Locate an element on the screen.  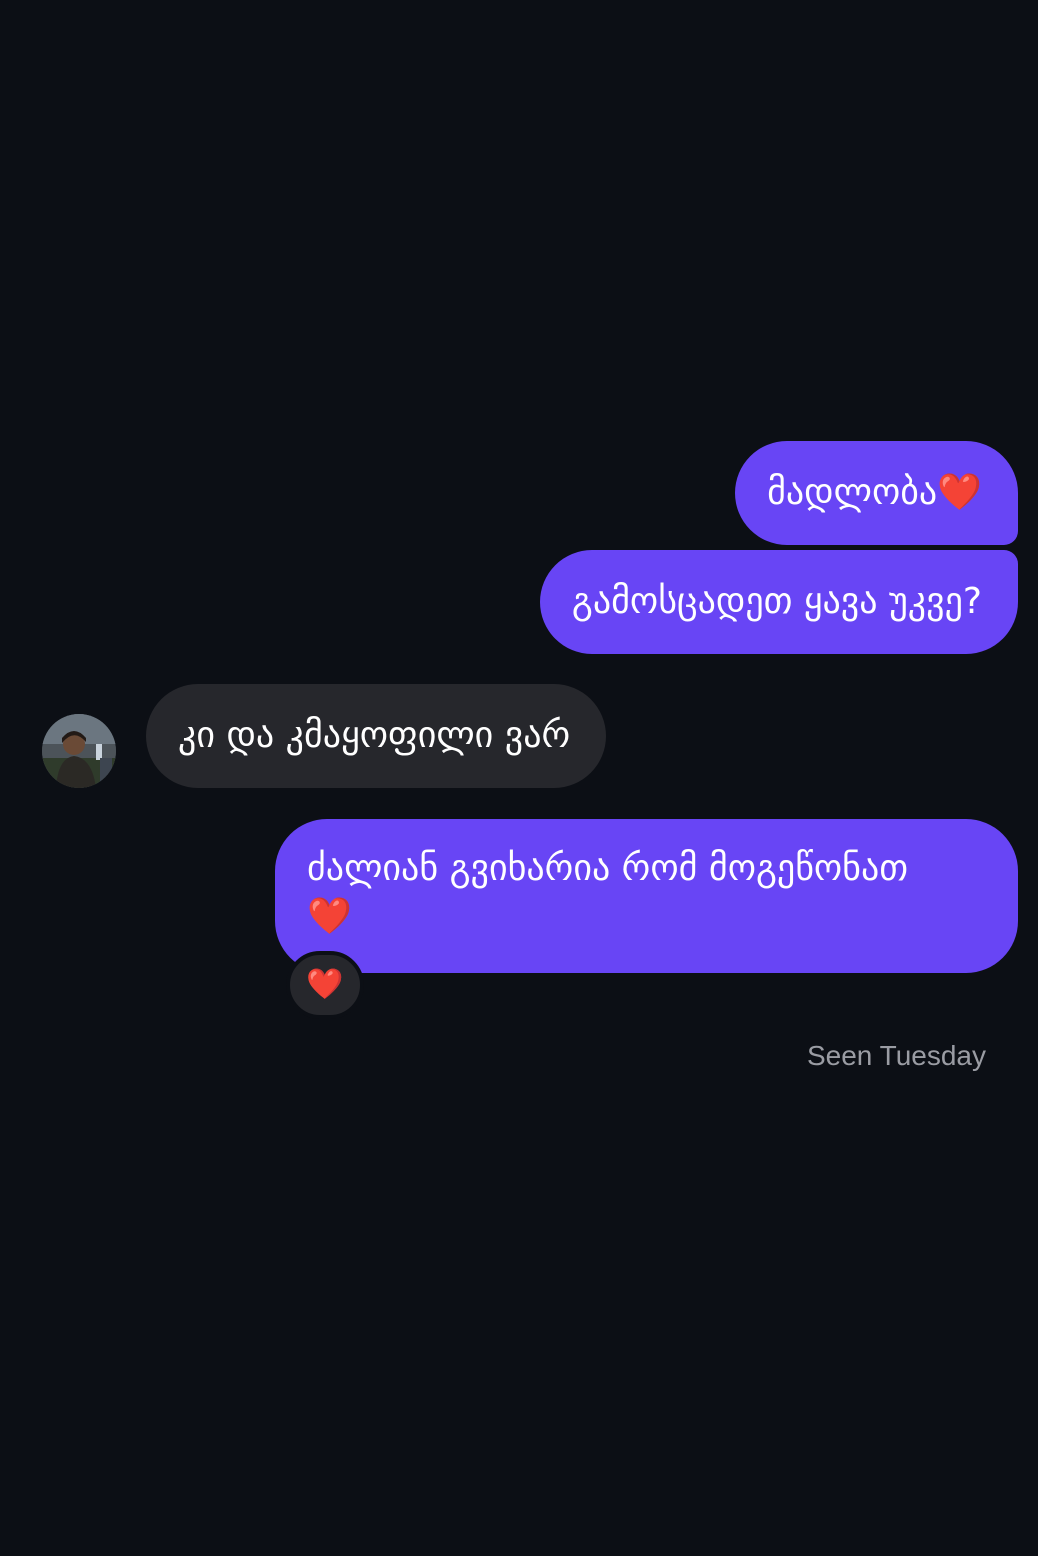
message-reaction: ❤️ is located at coordinates (325, 985).